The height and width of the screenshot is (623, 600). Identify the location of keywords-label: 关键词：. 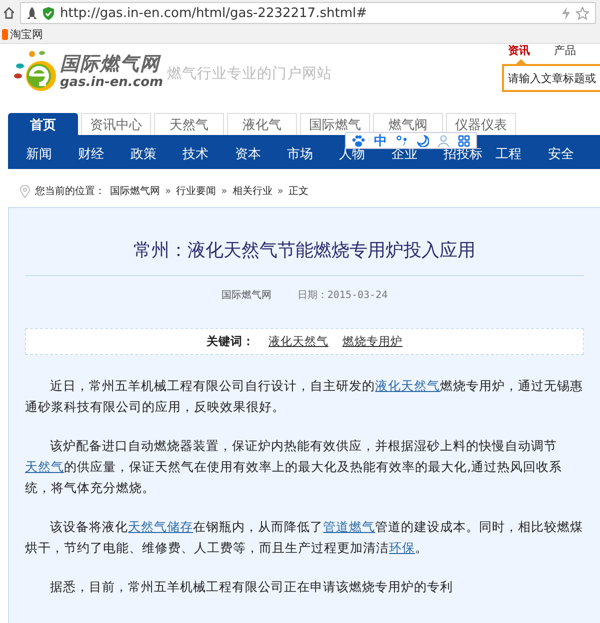
(230, 341).